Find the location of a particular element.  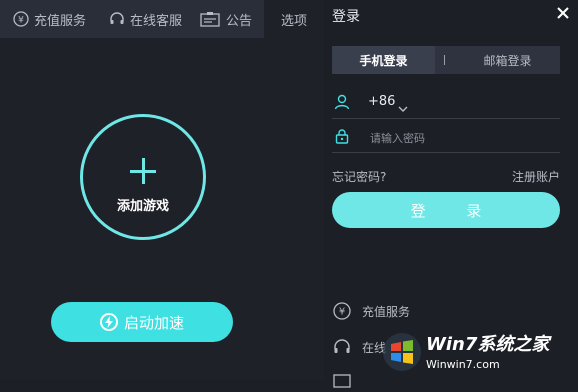

windows-logo-icon is located at coordinates (402, 352).